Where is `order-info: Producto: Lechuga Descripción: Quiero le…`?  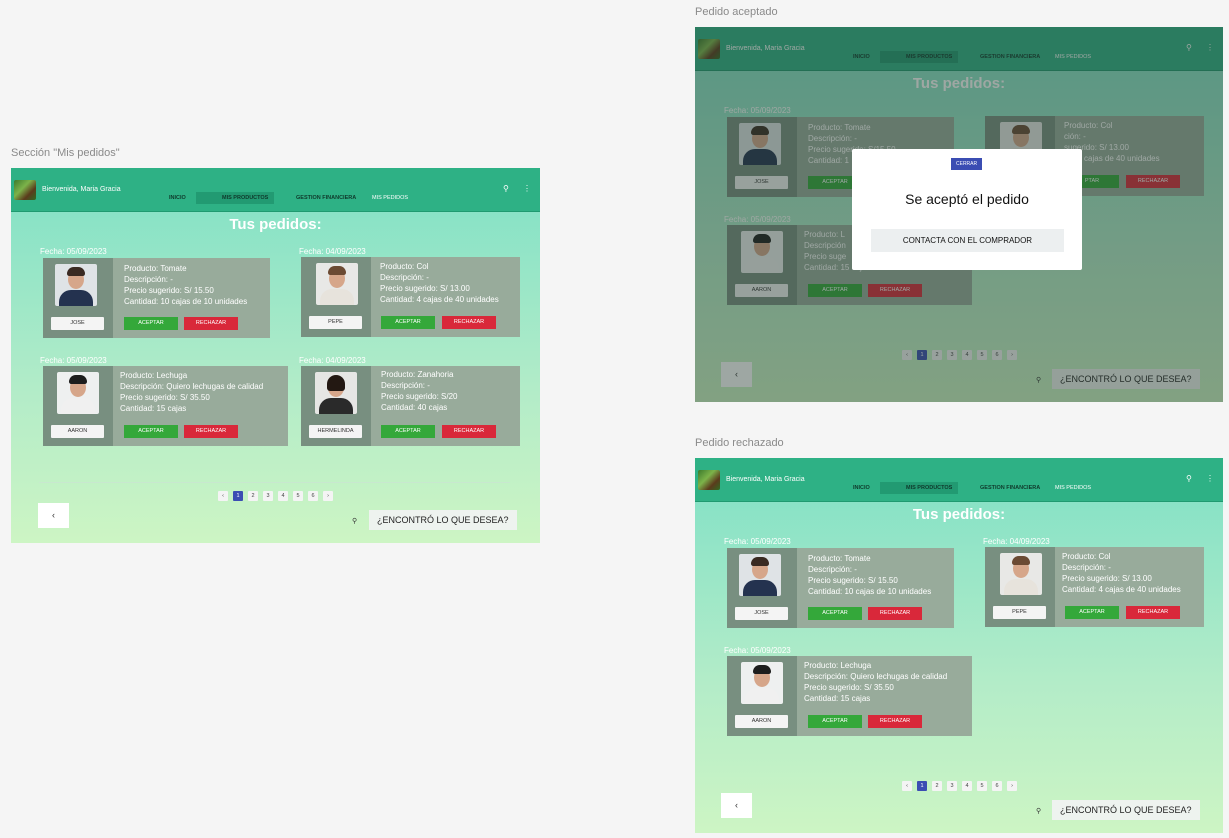
order-info: Producto: Lechuga Descripción: Quiero le… is located at coordinates (875, 682).